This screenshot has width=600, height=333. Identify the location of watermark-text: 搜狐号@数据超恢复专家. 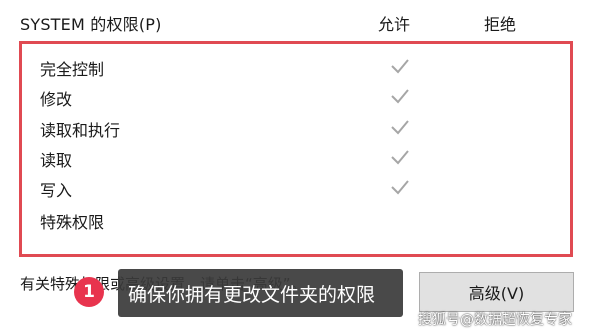
(495, 320).